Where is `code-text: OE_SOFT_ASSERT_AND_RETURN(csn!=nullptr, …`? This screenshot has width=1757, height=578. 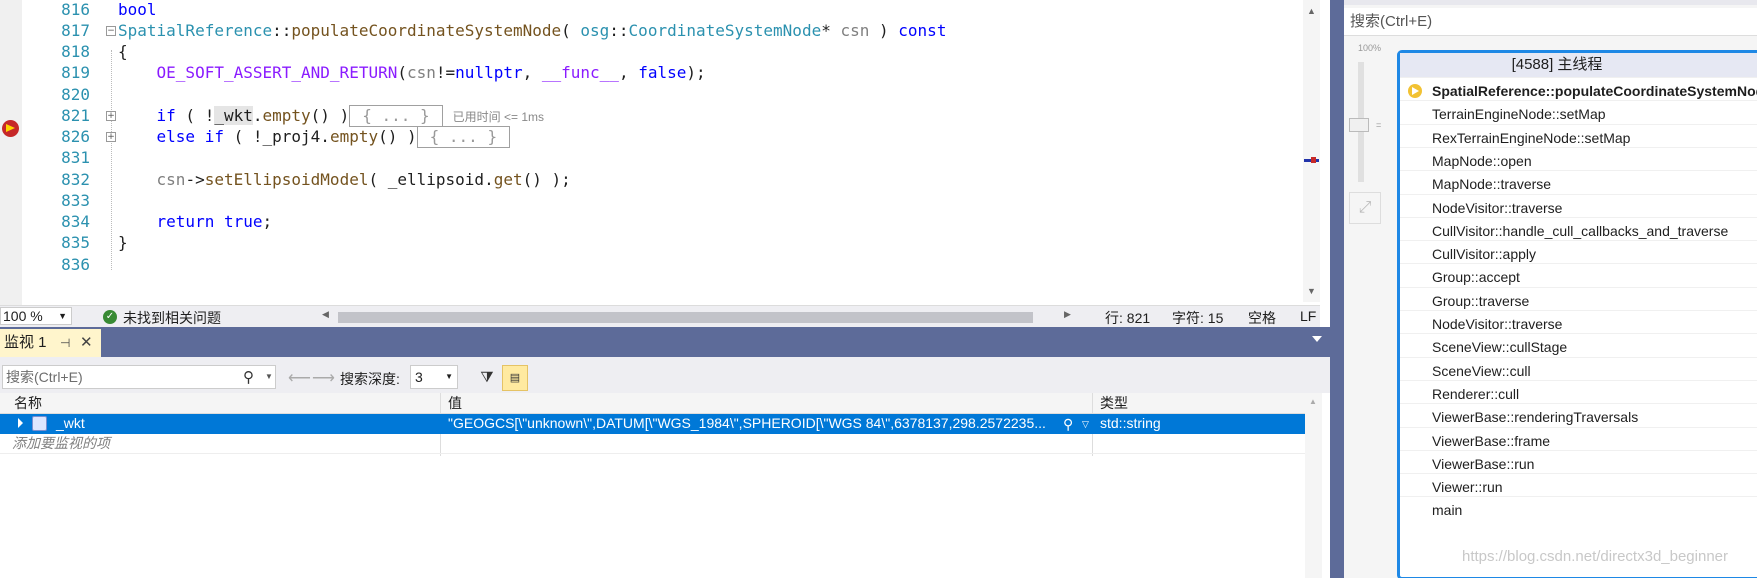 code-text: OE_SOFT_ASSERT_AND_RETURN(csn!=nullptr, … is located at coordinates (412, 73).